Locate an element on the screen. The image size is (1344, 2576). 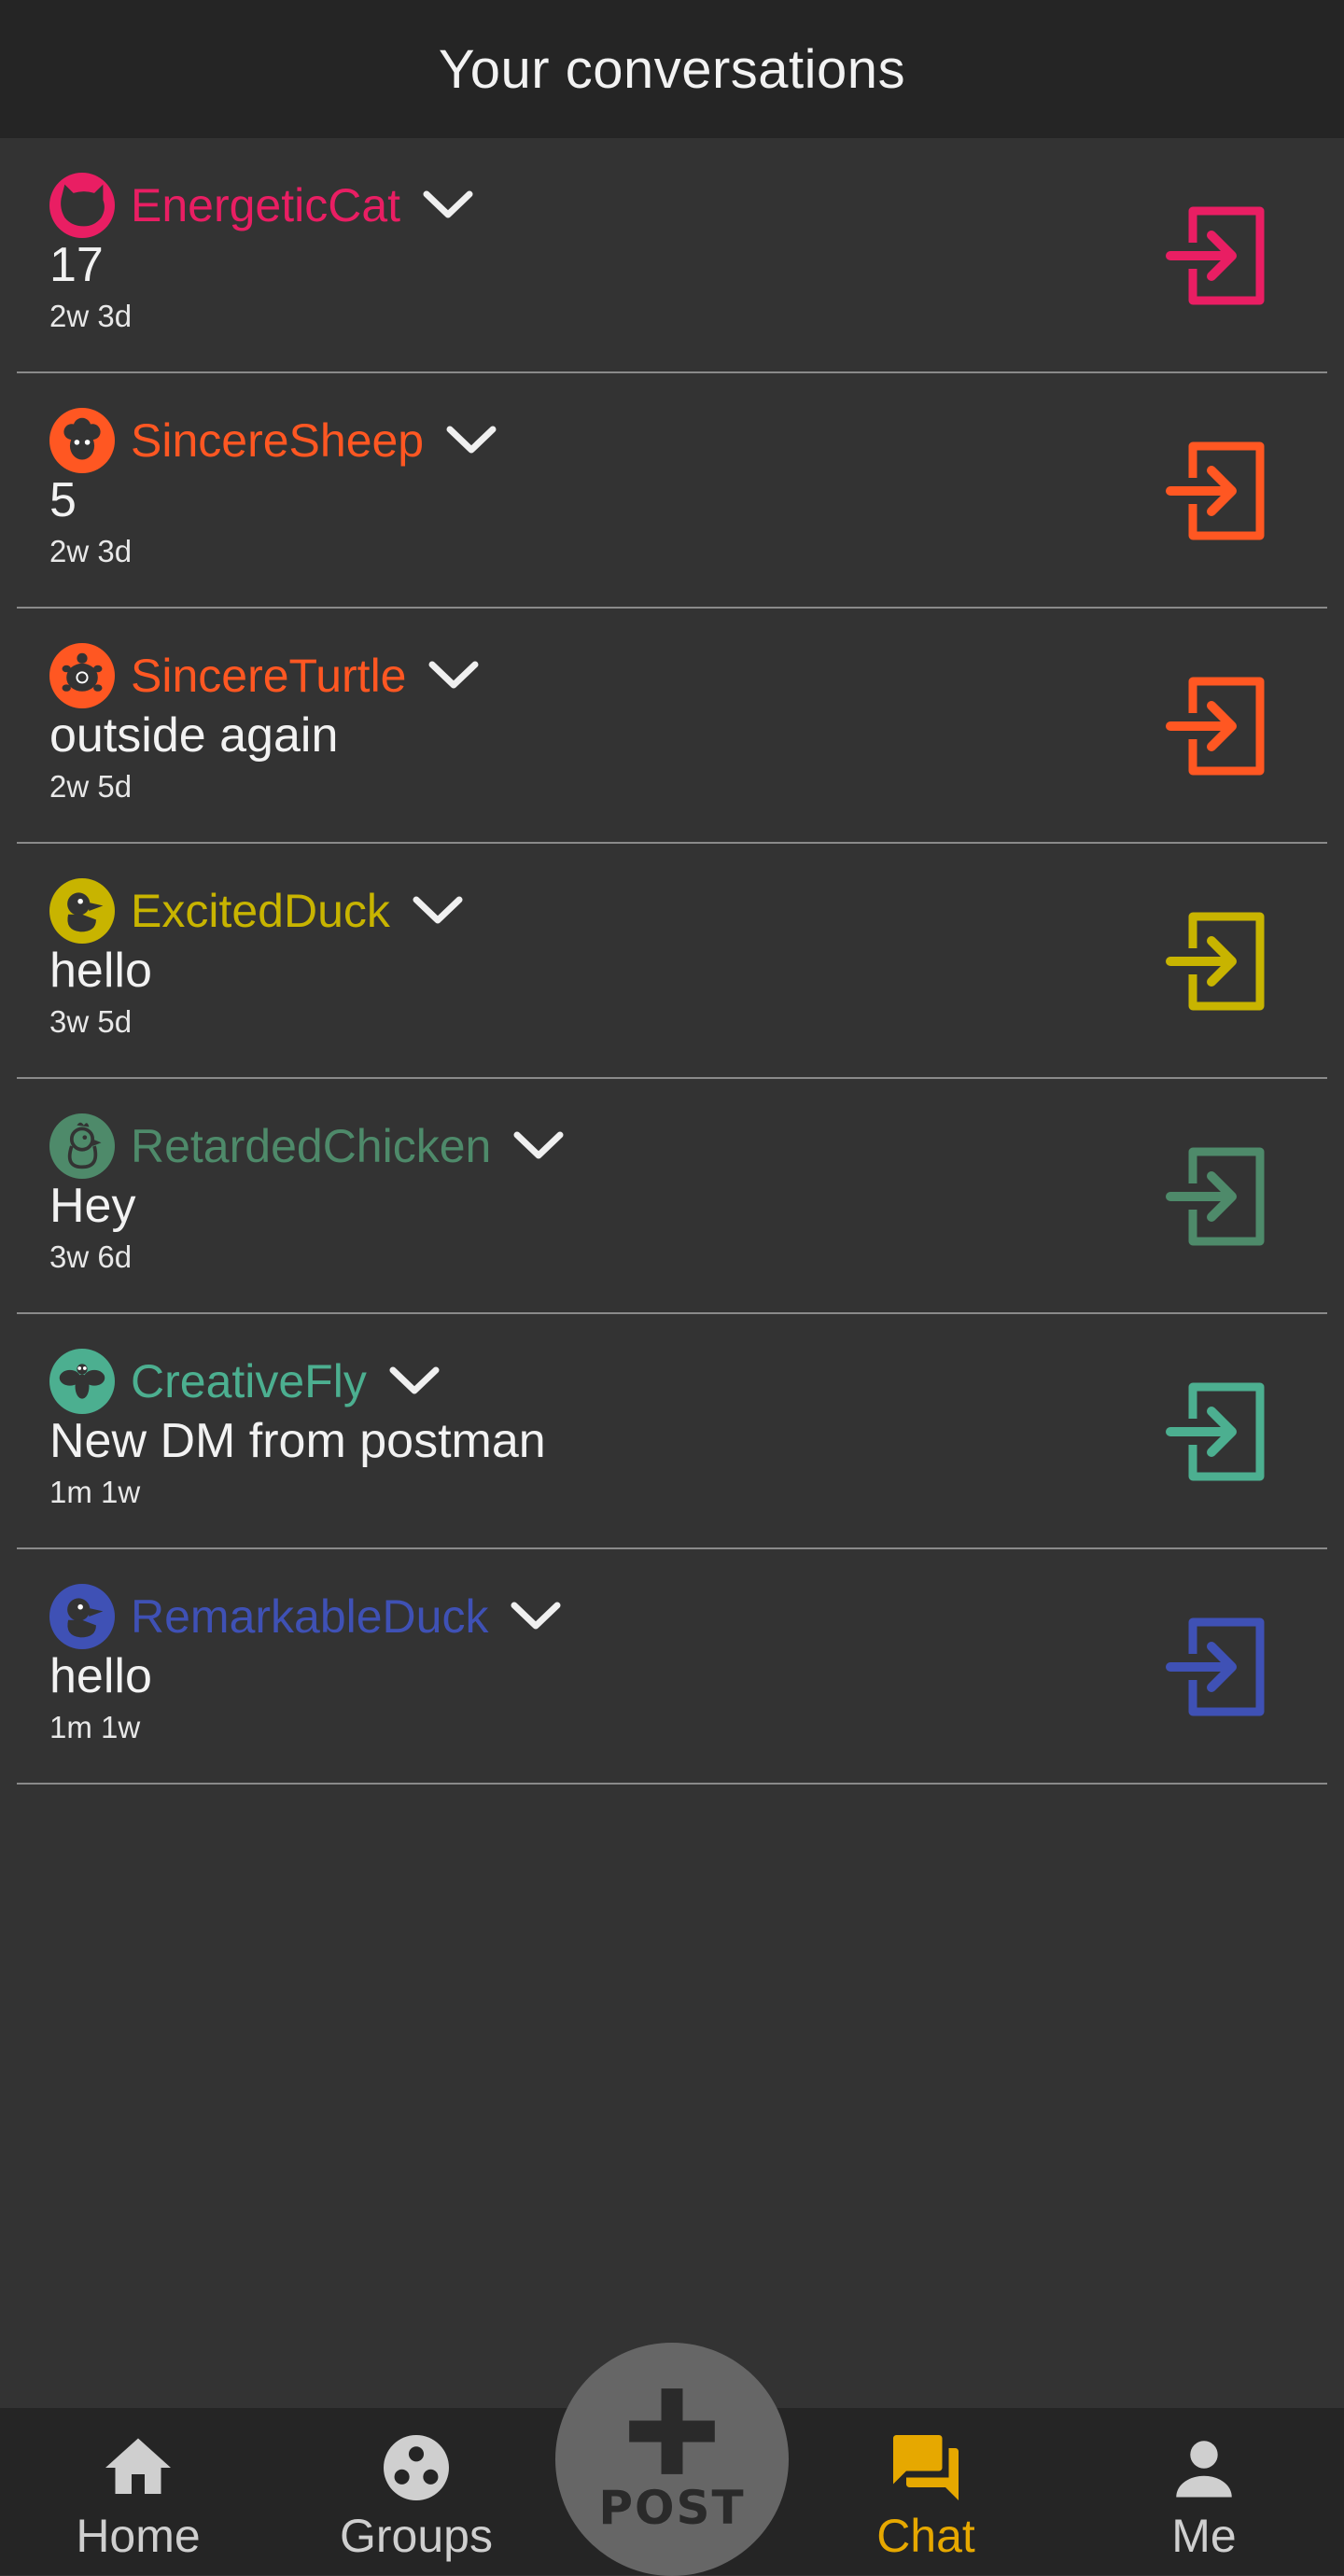
username: ExcitedDuck is located at coordinates (260, 911).